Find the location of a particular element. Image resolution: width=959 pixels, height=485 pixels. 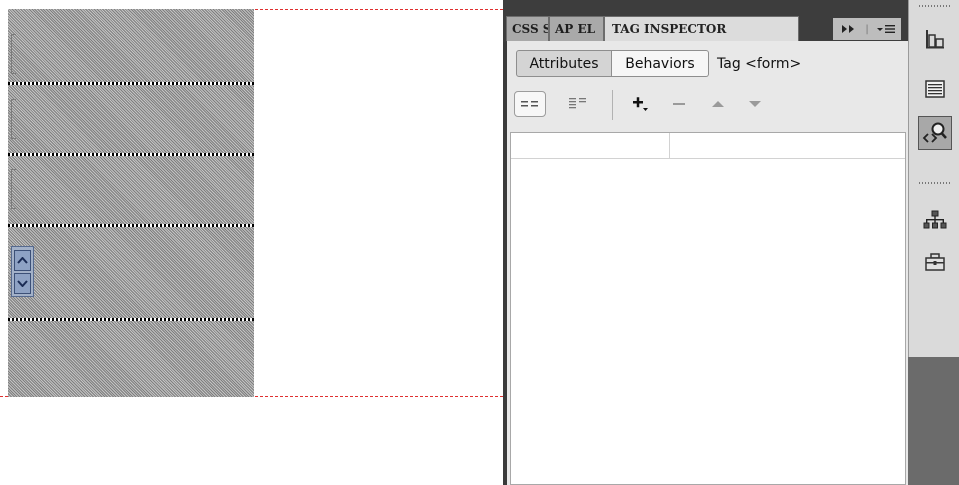

grid-header is located at coordinates (708, 146).